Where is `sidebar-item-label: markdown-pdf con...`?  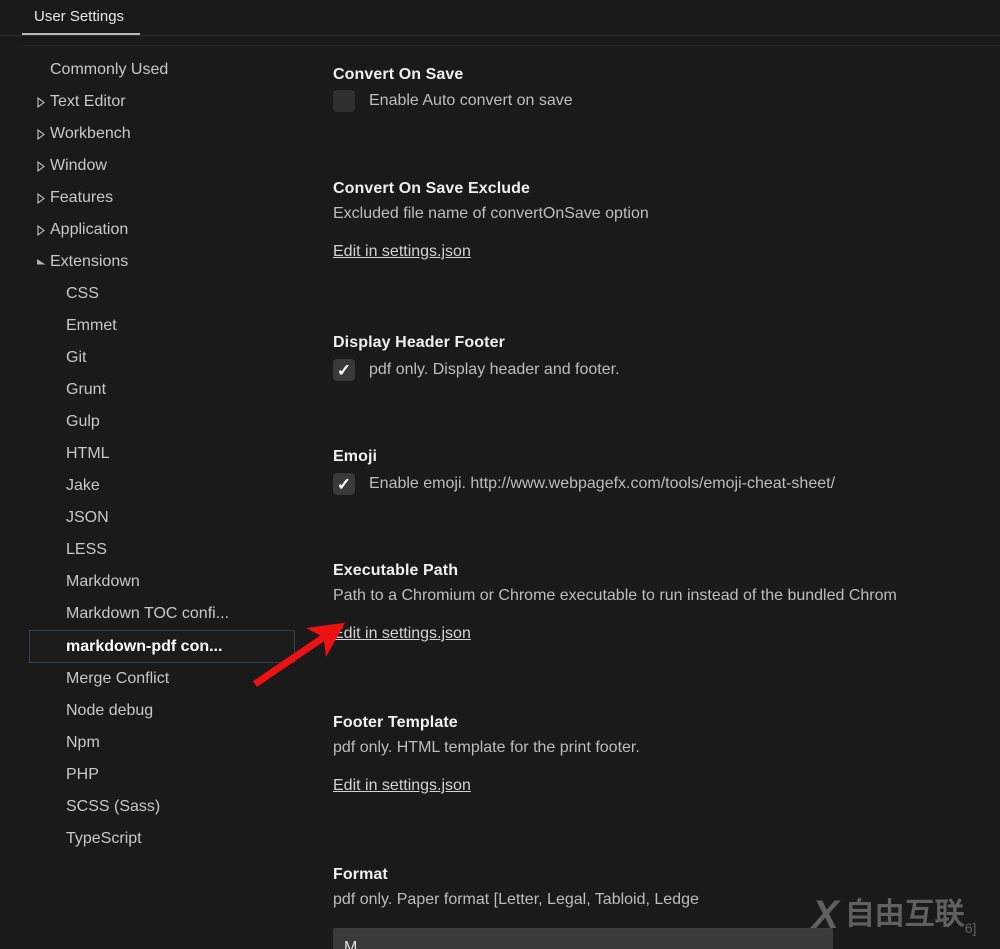
sidebar-item-label: markdown-pdf con... is located at coordinates (144, 646).